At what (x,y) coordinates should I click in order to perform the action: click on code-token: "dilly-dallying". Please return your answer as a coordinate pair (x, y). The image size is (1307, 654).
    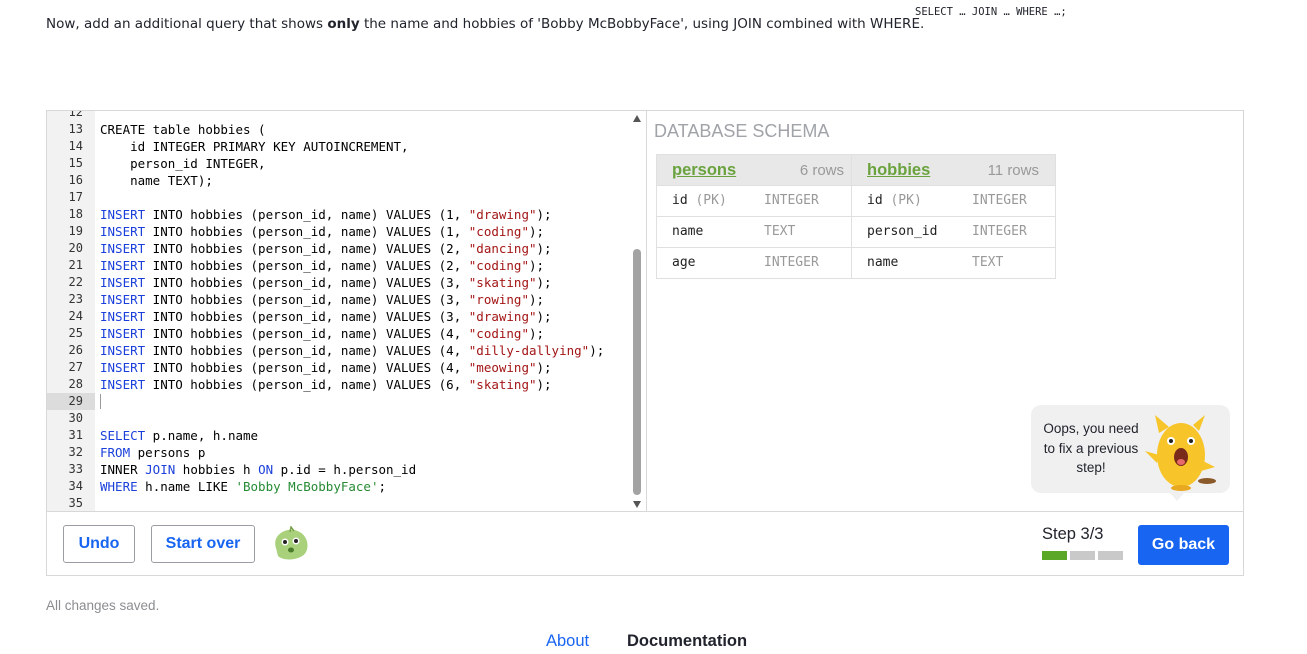
    Looking at the image, I should click on (529, 350).